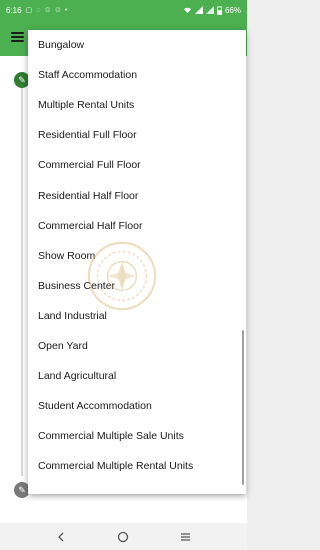  Describe the element at coordinates (219, 10) in the screenshot. I see `battery-icon` at that location.